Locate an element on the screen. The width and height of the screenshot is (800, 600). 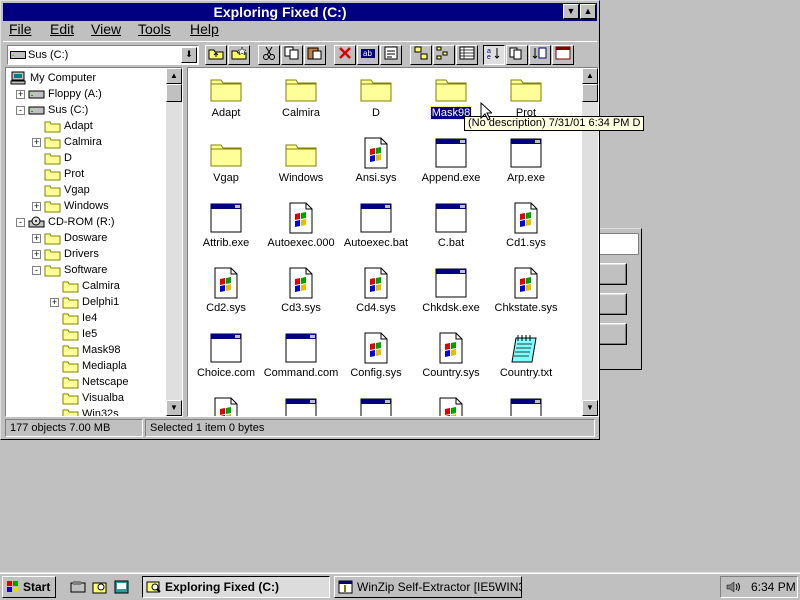
quicklaunch-app-icon is located at coordinates (122, 587).